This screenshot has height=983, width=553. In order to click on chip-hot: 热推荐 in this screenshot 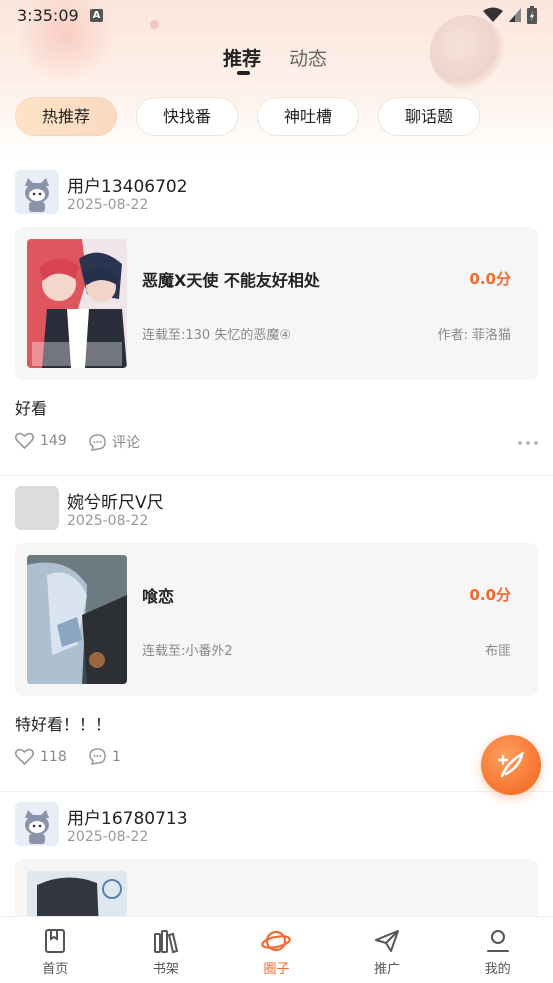, I will do `click(66, 116)`.